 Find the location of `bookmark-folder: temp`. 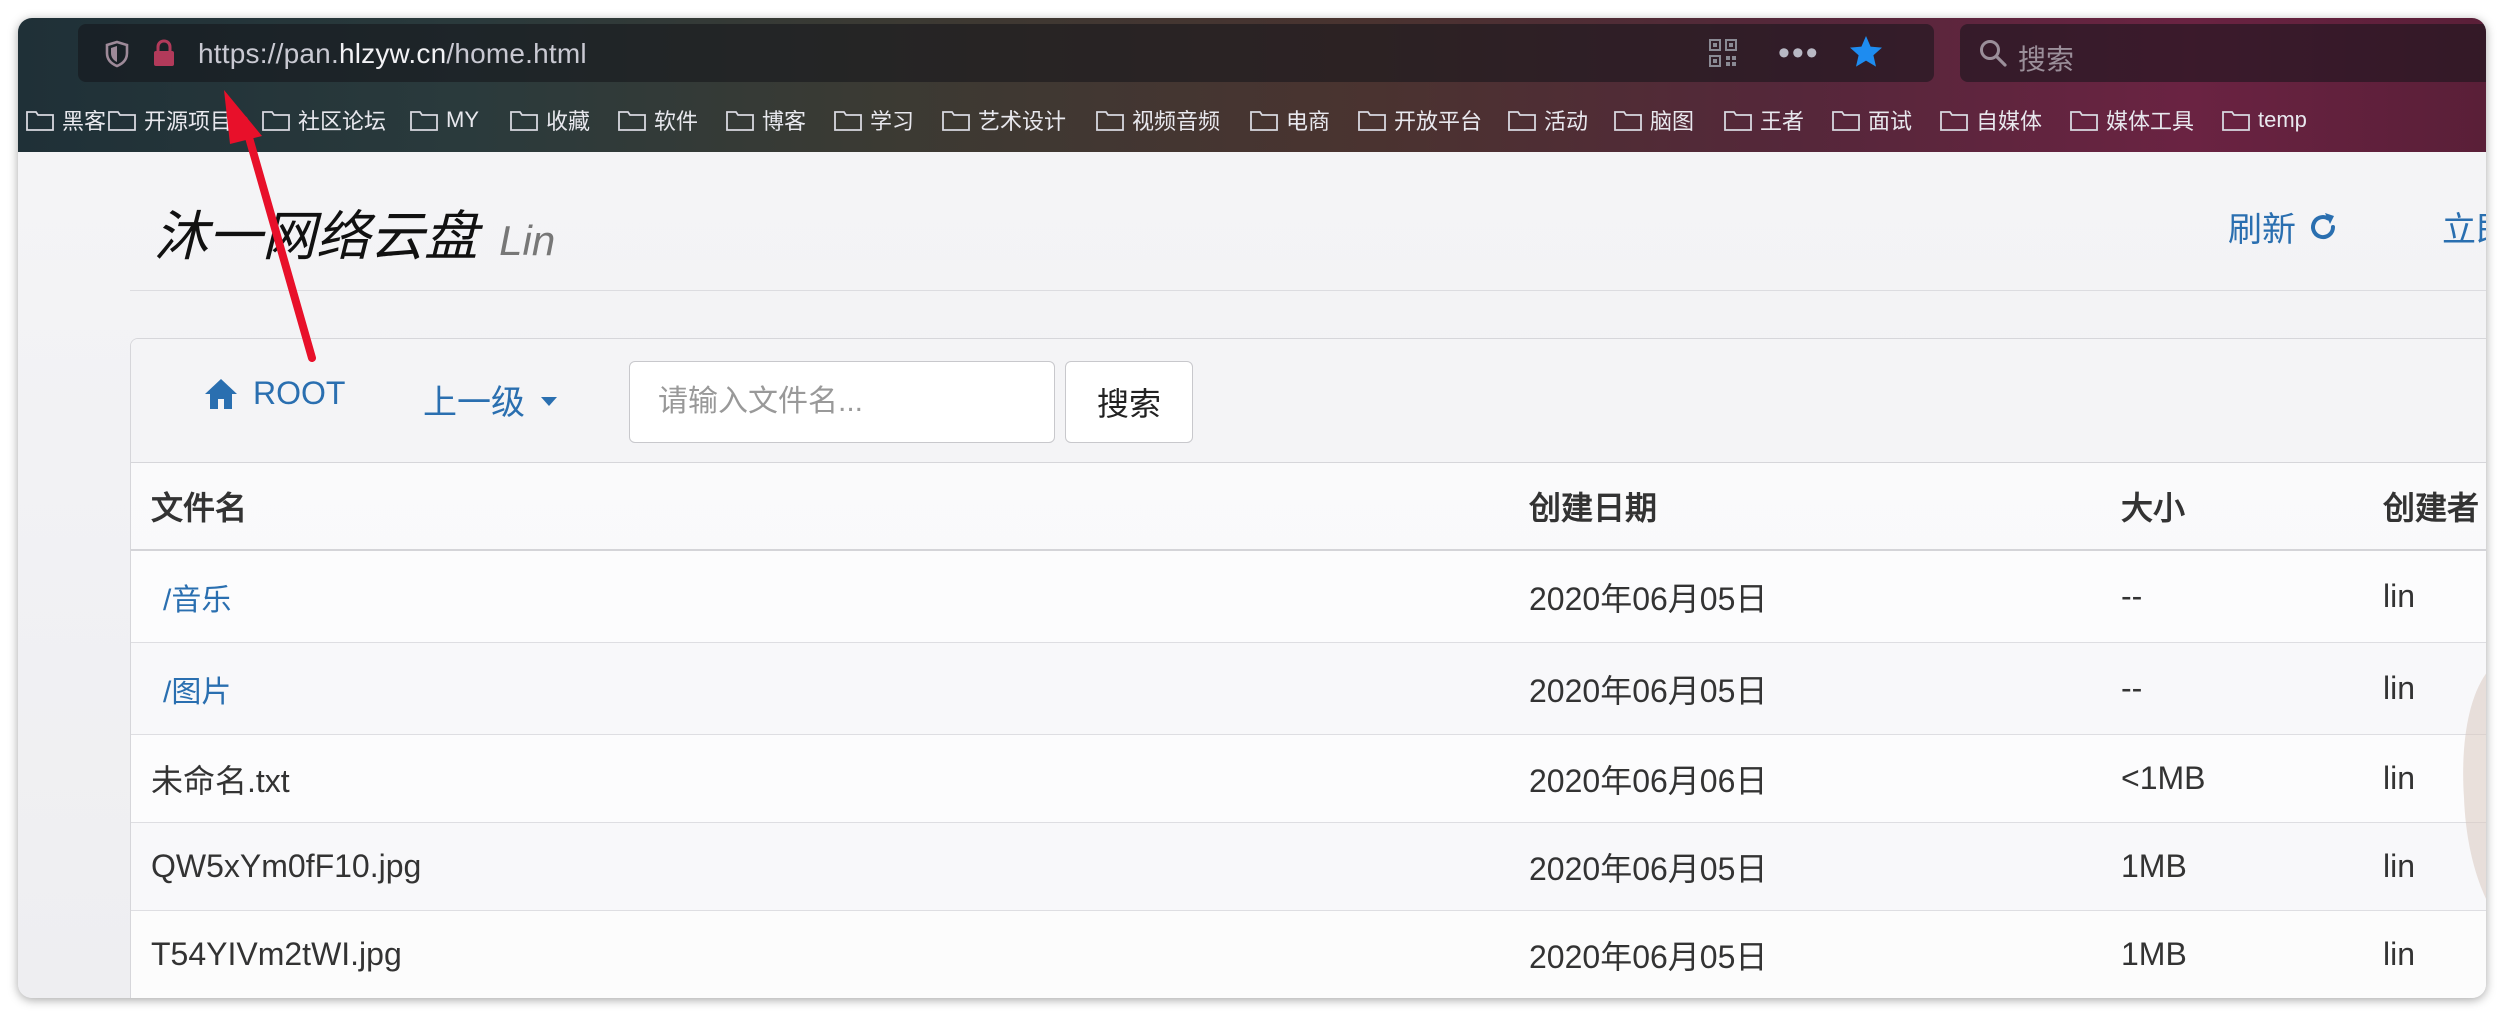

bookmark-folder: temp is located at coordinates (2264, 120).